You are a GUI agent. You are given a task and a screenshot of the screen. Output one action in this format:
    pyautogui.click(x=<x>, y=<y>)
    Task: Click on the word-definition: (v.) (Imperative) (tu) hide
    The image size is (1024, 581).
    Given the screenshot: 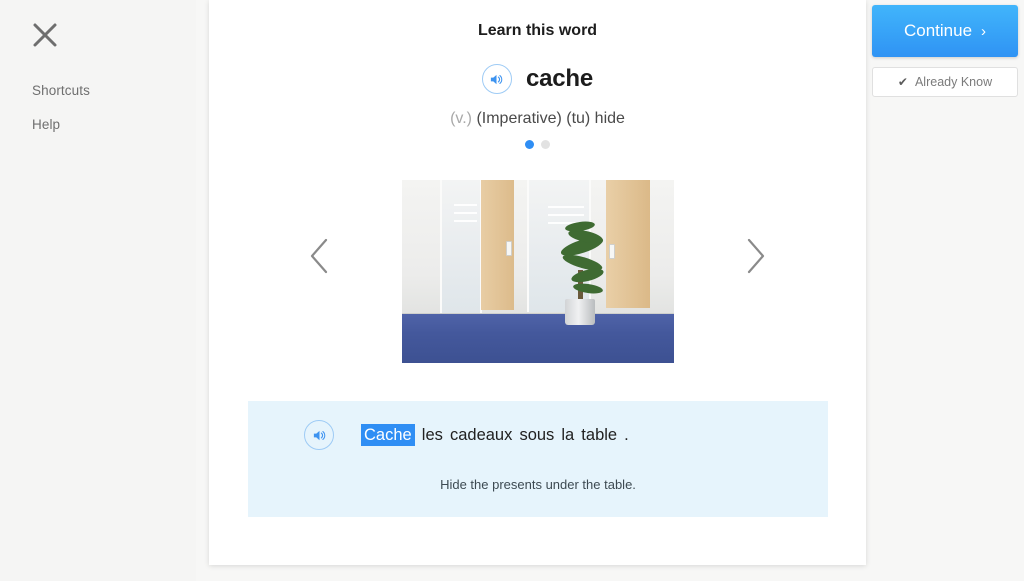 What is the action you would take?
    pyautogui.click(x=537, y=119)
    